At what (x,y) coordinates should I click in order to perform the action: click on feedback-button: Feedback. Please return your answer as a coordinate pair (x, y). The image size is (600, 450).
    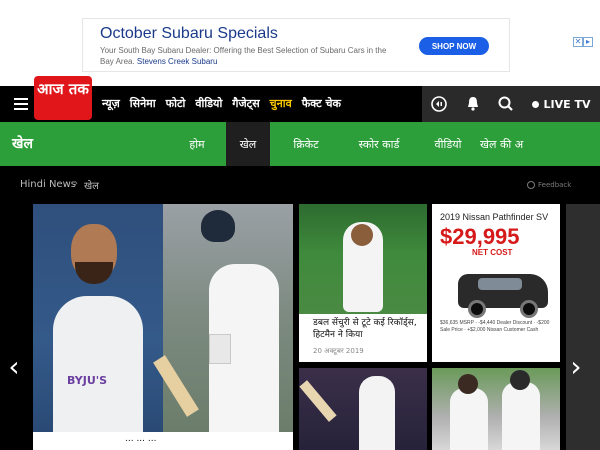
    Looking at the image, I should click on (549, 185).